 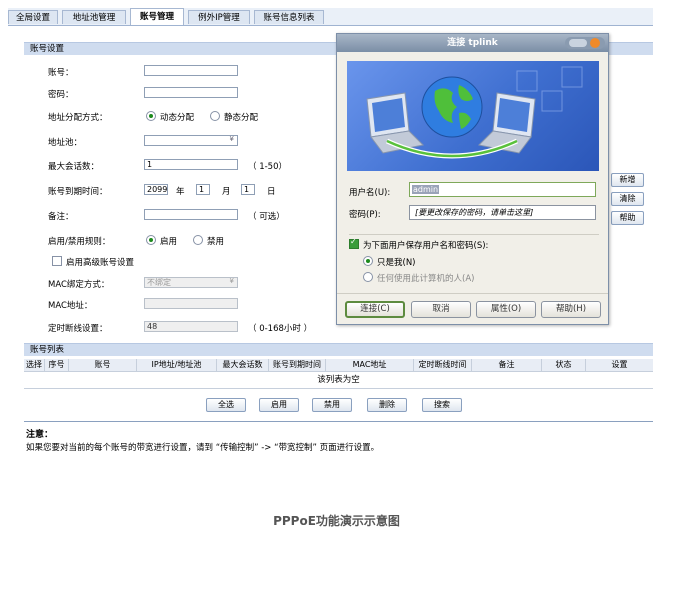 What do you see at coordinates (159, 282) in the screenshot?
I see `mac-bind-value: 不绑定` at bounding box center [159, 282].